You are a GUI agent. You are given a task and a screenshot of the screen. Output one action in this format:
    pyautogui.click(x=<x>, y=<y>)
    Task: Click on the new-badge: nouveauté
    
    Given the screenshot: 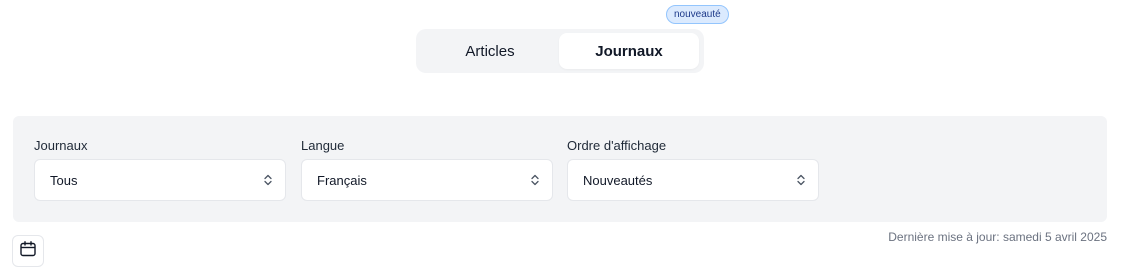 What is the action you would take?
    pyautogui.click(x=697, y=14)
    